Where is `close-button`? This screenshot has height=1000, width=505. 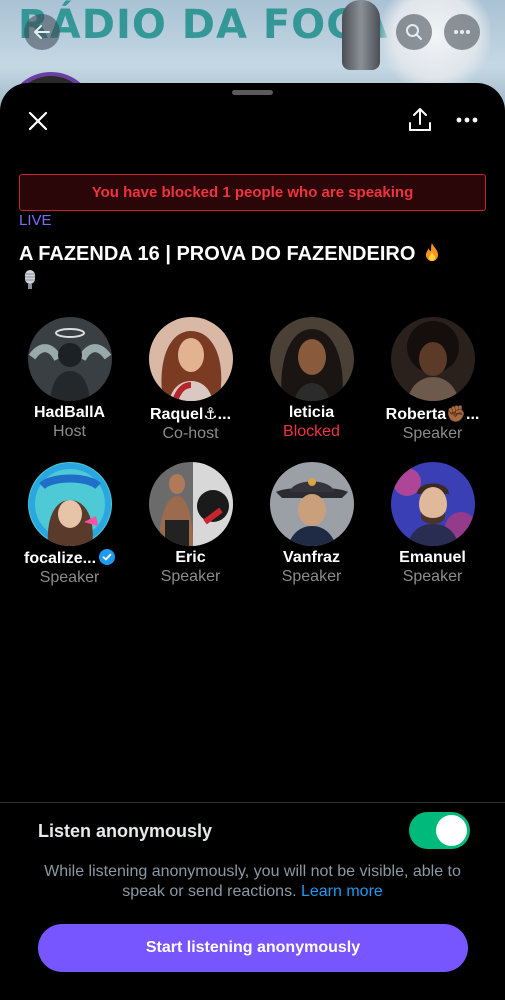 close-button is located at coordinates (38, 121).